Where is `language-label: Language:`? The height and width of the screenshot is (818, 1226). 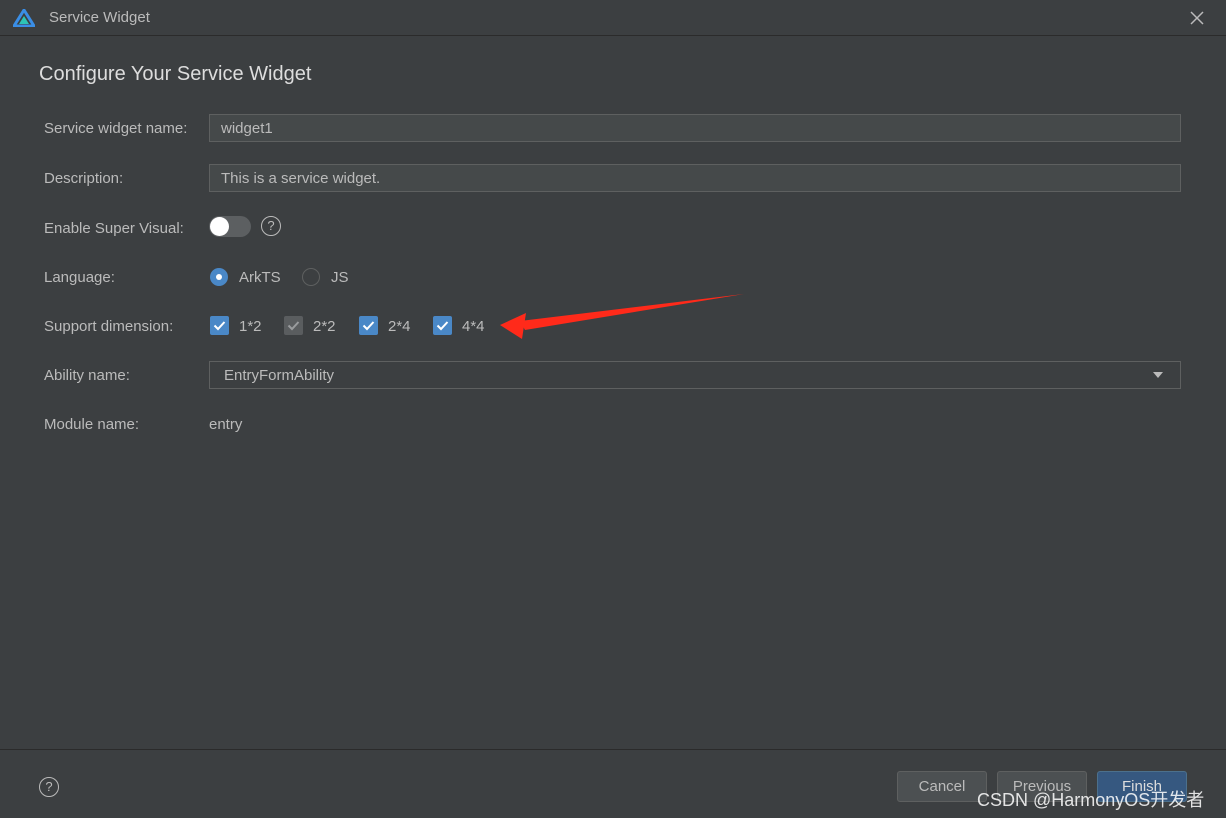 language-label: Language: is located at coordinates (79, 277).